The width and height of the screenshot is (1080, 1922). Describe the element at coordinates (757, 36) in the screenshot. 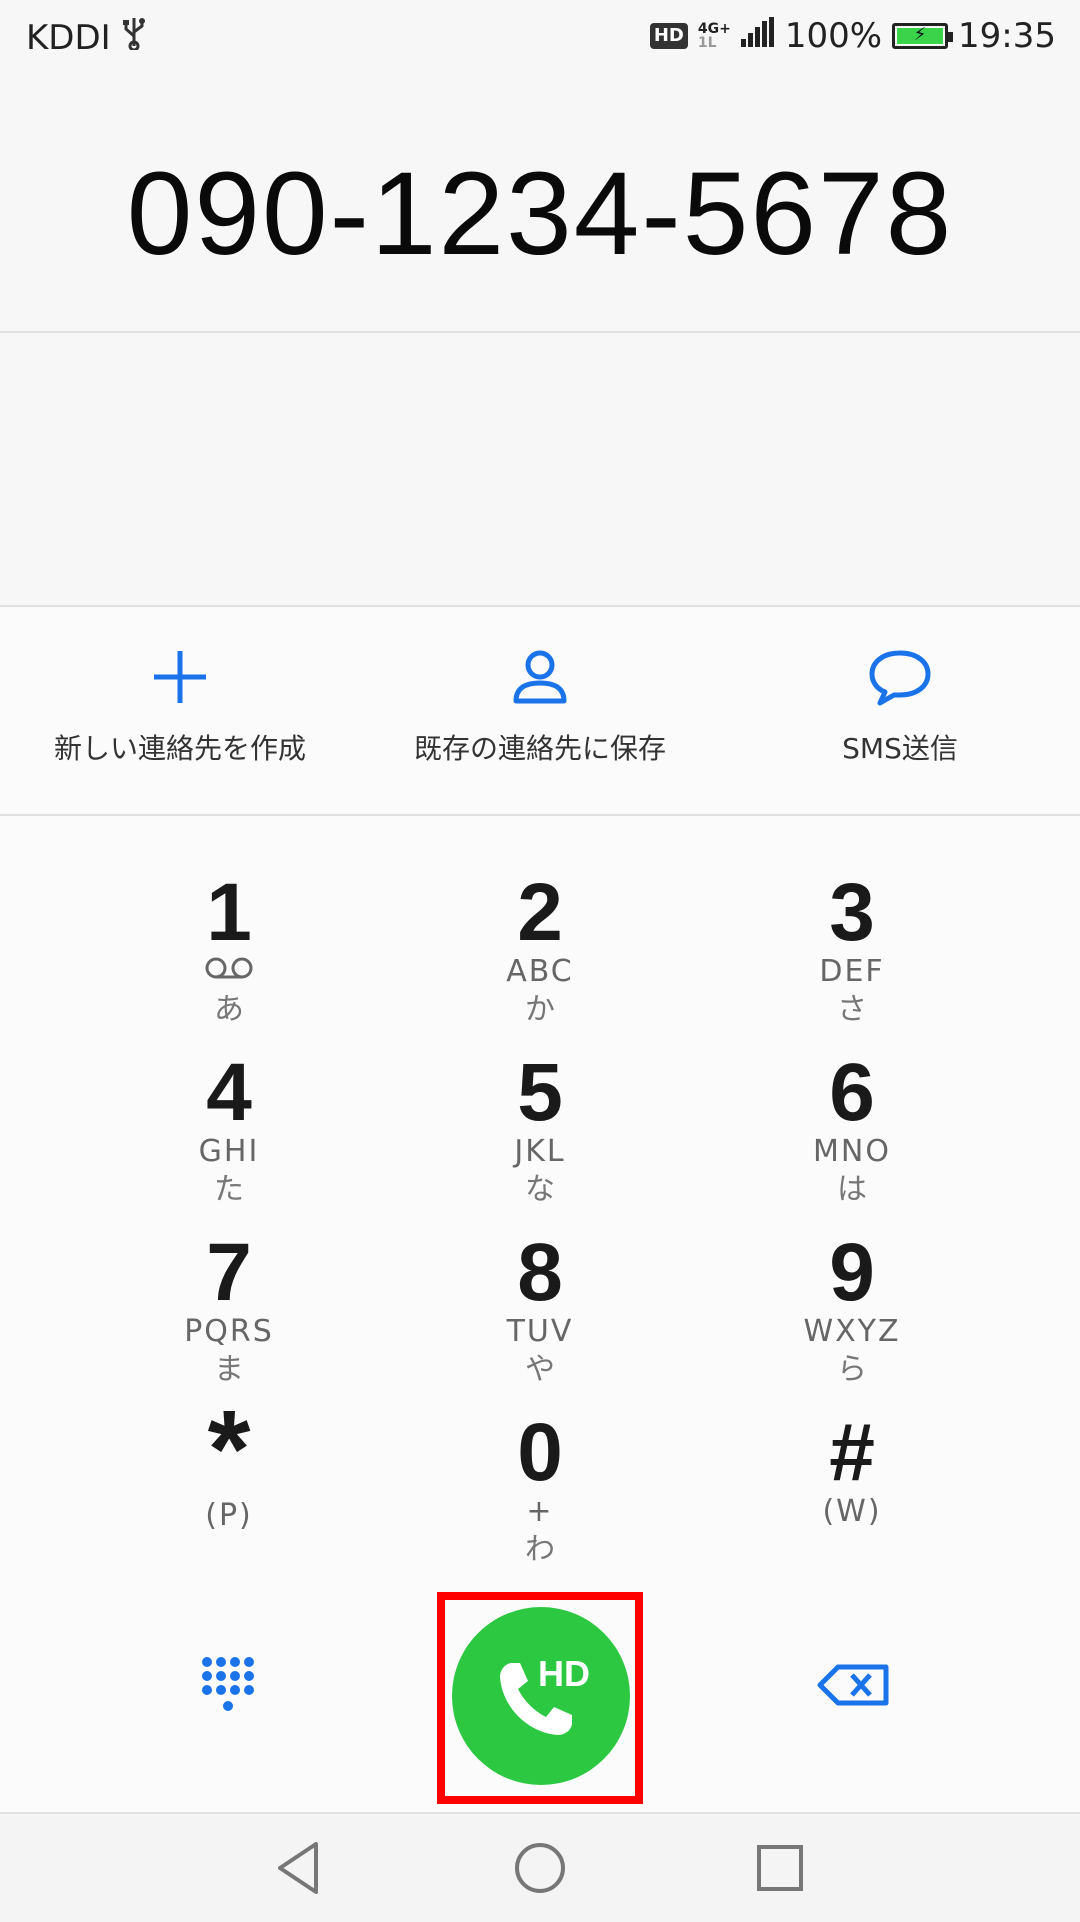

I see `signal-icon` at that location.